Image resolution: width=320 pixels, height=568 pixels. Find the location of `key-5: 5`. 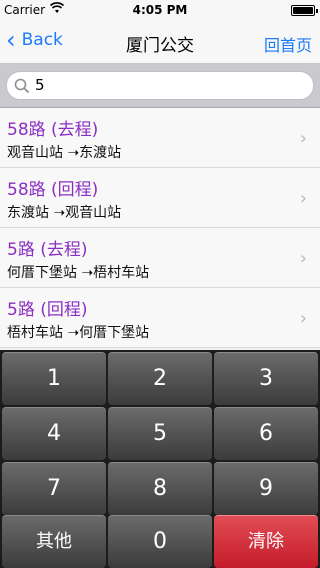

key-5: 5 is located at coordinates (160, 433).